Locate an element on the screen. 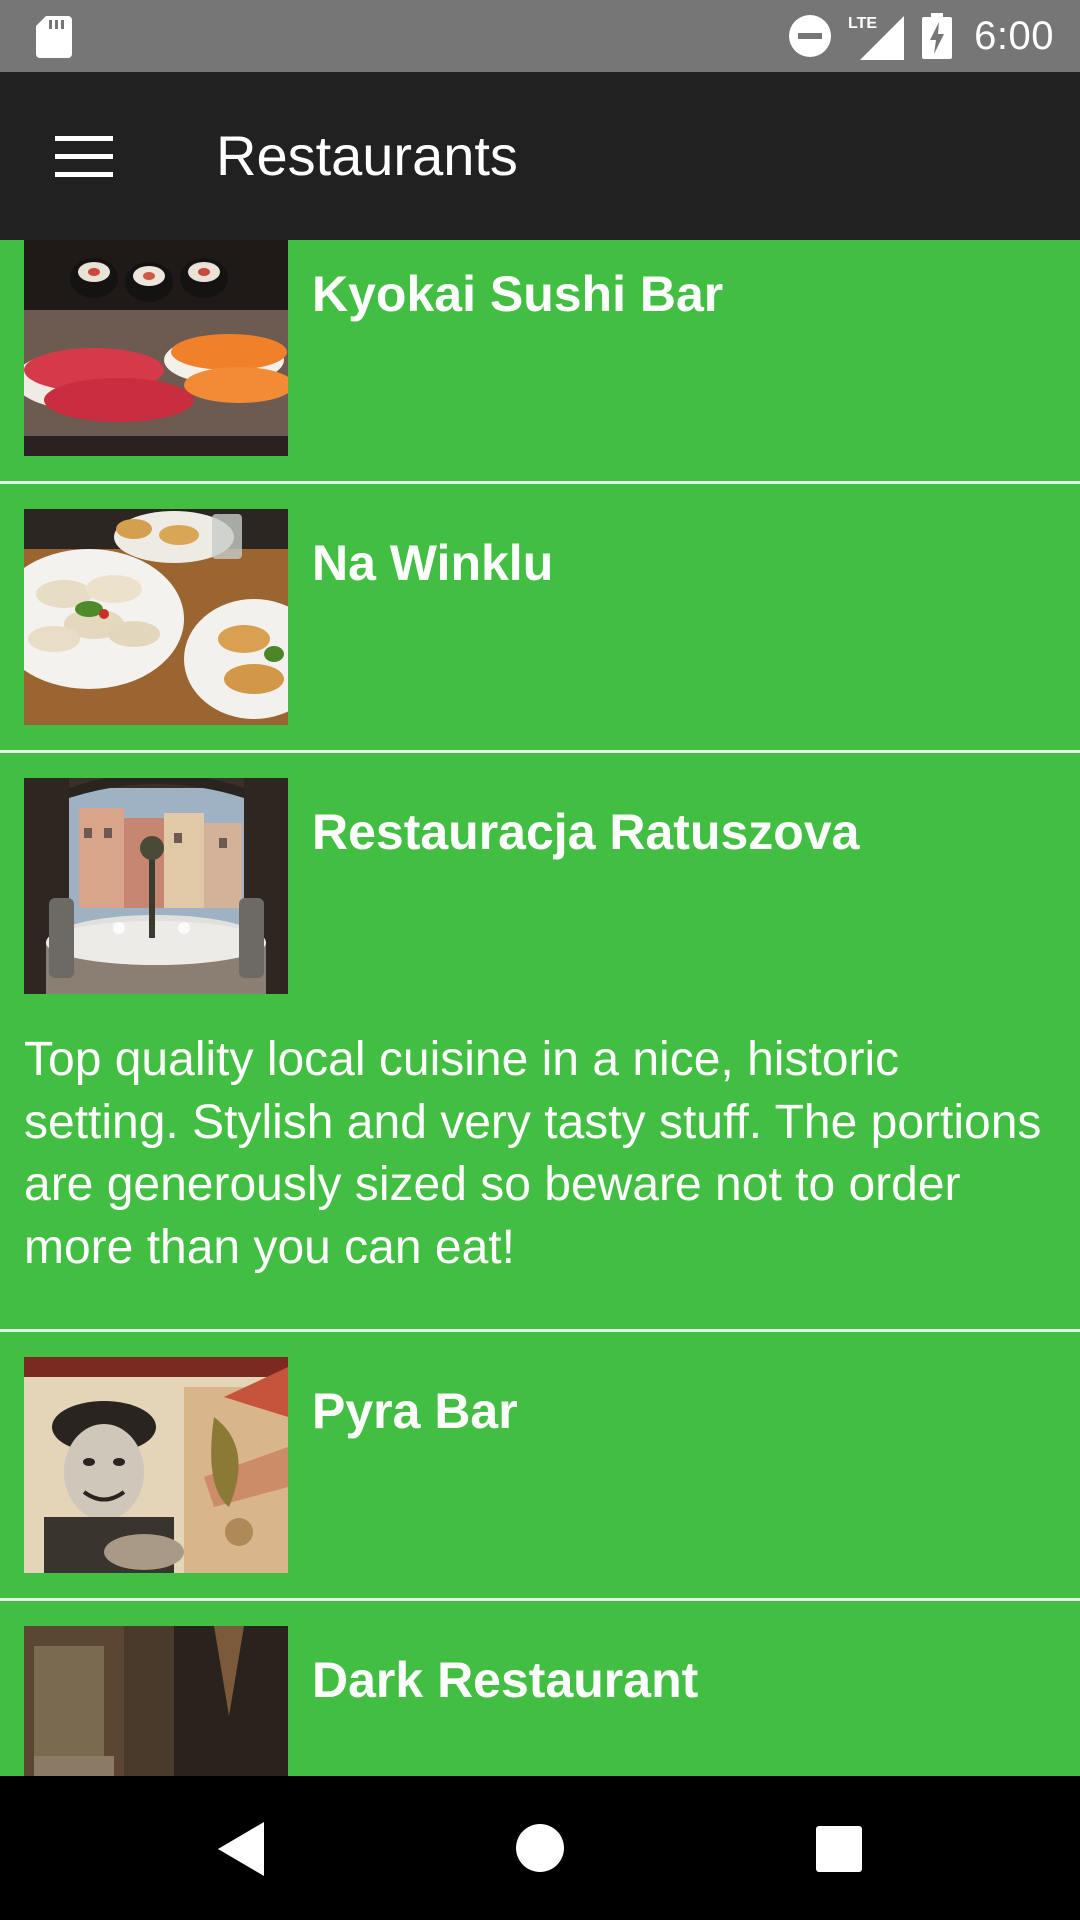 The image size is (1080, 1920). restaurant-name: Na Winklu is located at coordinates (433, 563).